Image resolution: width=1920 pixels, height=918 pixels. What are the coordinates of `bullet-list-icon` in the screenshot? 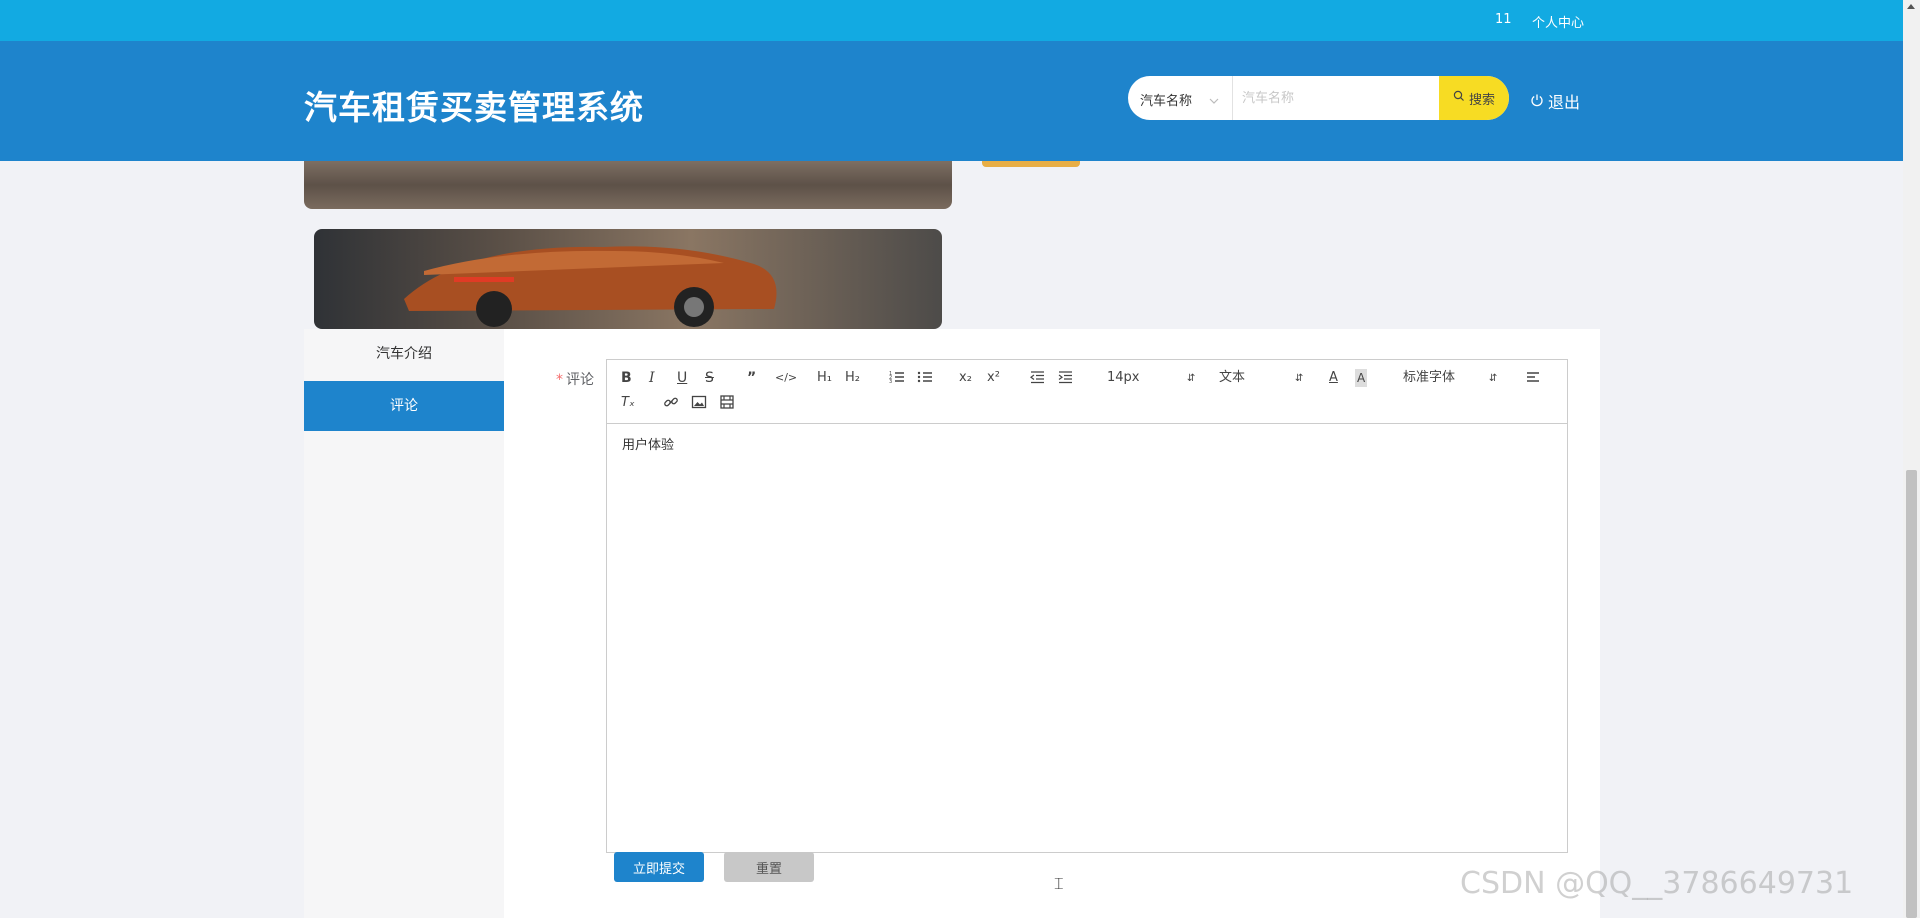 It's located at (925, 378).